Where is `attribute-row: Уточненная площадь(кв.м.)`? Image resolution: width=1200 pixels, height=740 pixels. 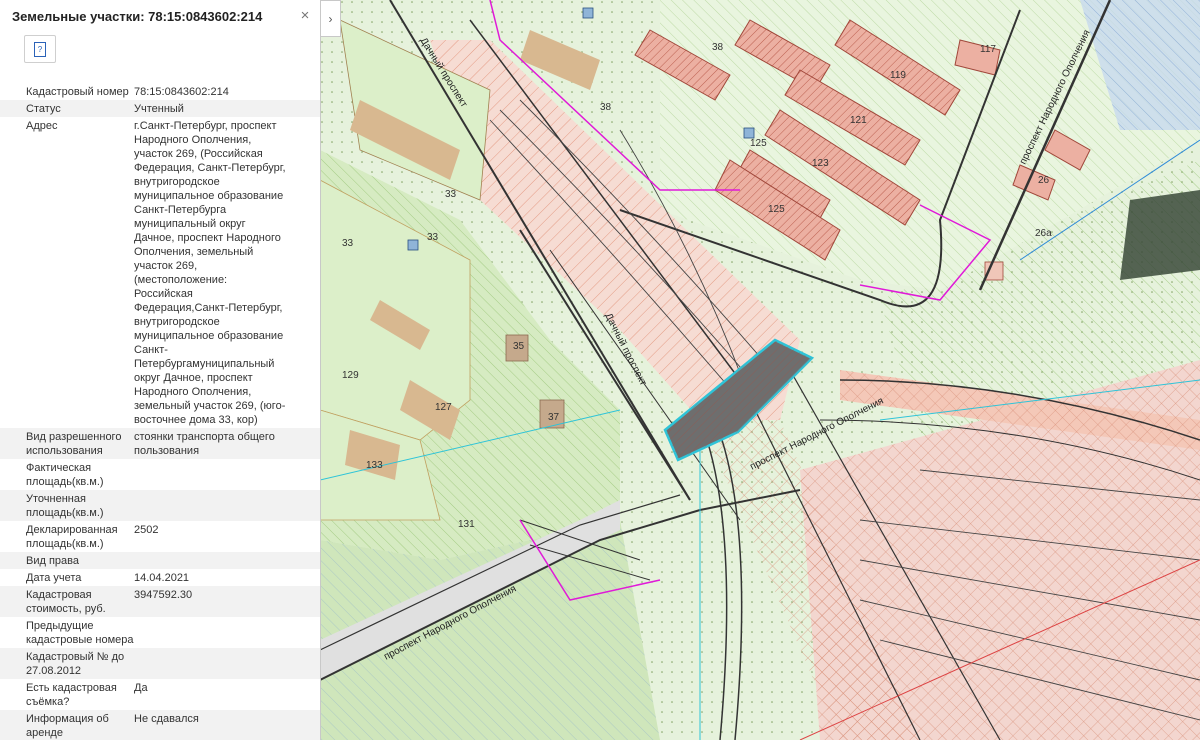 attribute-row: Уточненная площадь(кв.м.) is located at coordinates (160, 505).